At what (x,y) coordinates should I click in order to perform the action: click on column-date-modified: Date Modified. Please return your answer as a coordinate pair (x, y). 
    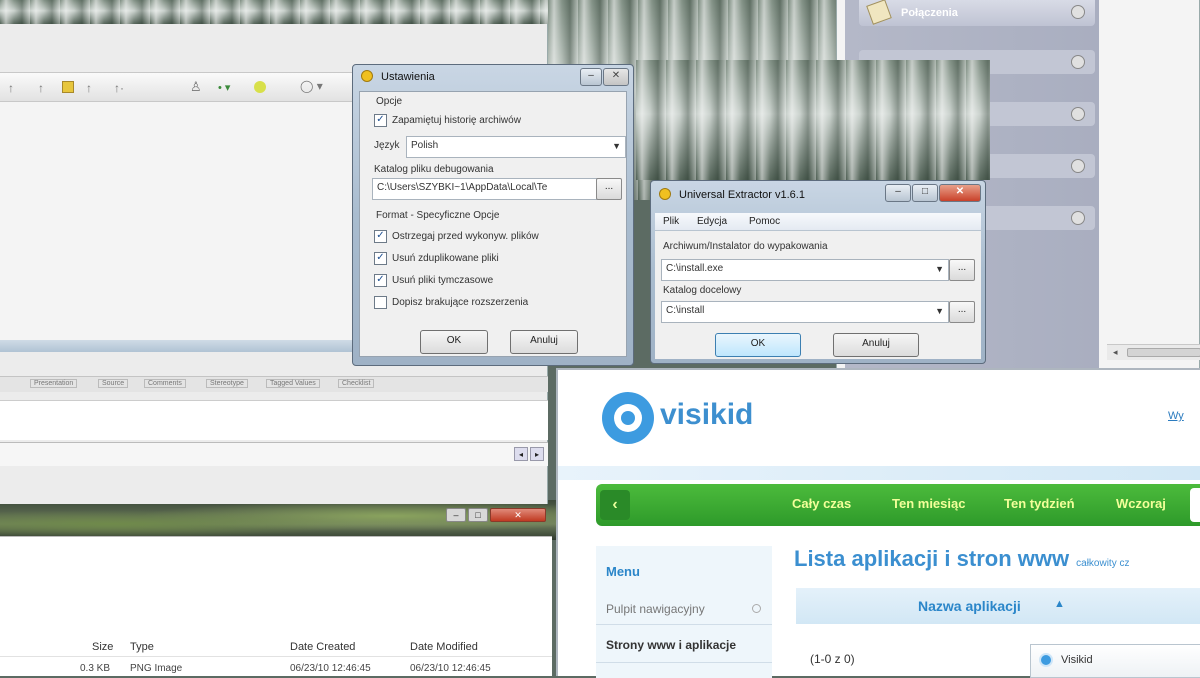
    Looking at the image, I should click on (444, 647).